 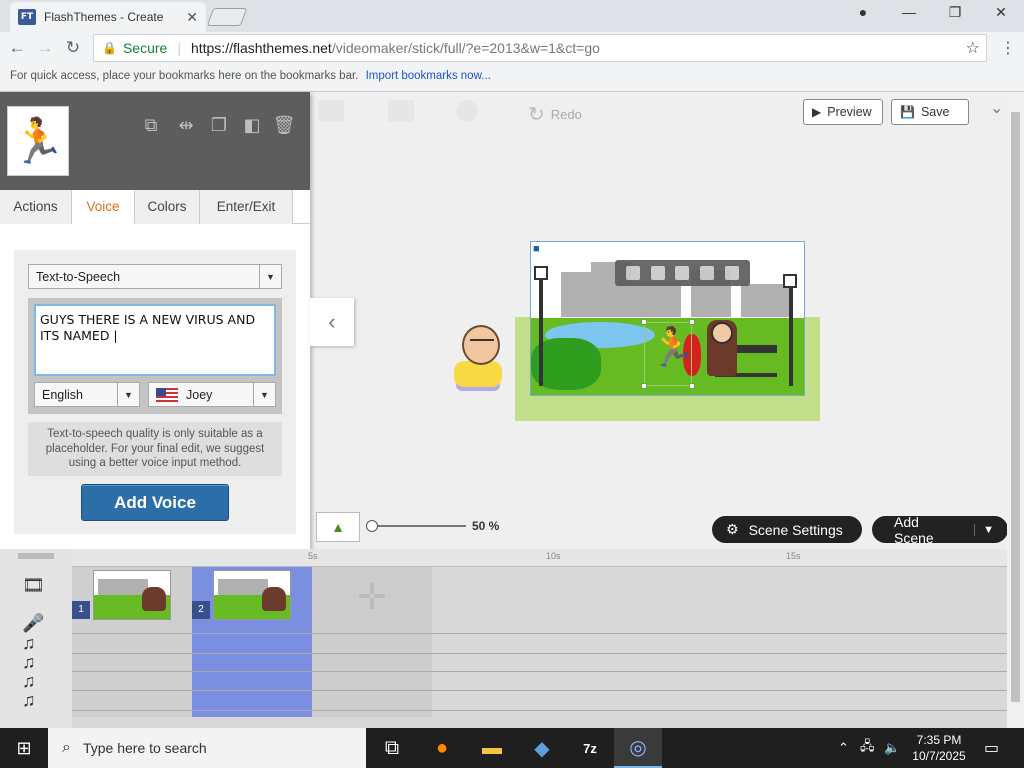 I want to click on 7zip-icon: 7z, so click(x=590, y=748).